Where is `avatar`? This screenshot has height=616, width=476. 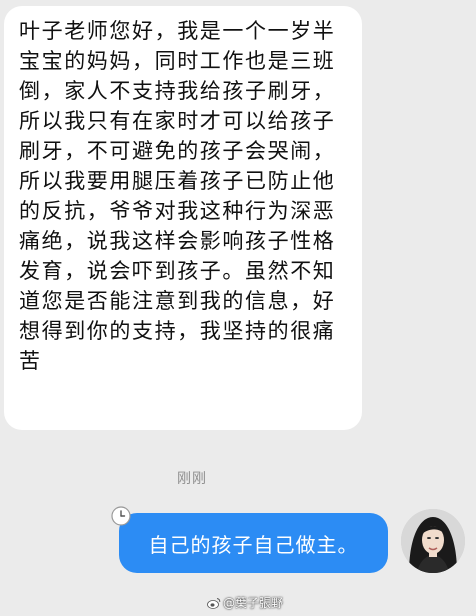 avatar is located at coordinates (433, 541).